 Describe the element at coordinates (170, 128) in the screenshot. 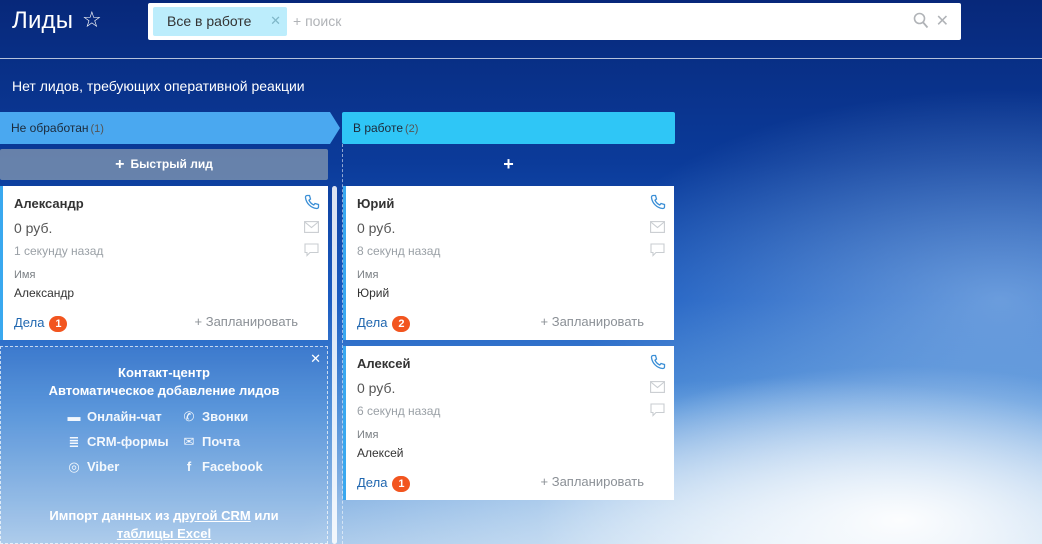

I see `stage-header-new: Не обработан (1)` at that location.